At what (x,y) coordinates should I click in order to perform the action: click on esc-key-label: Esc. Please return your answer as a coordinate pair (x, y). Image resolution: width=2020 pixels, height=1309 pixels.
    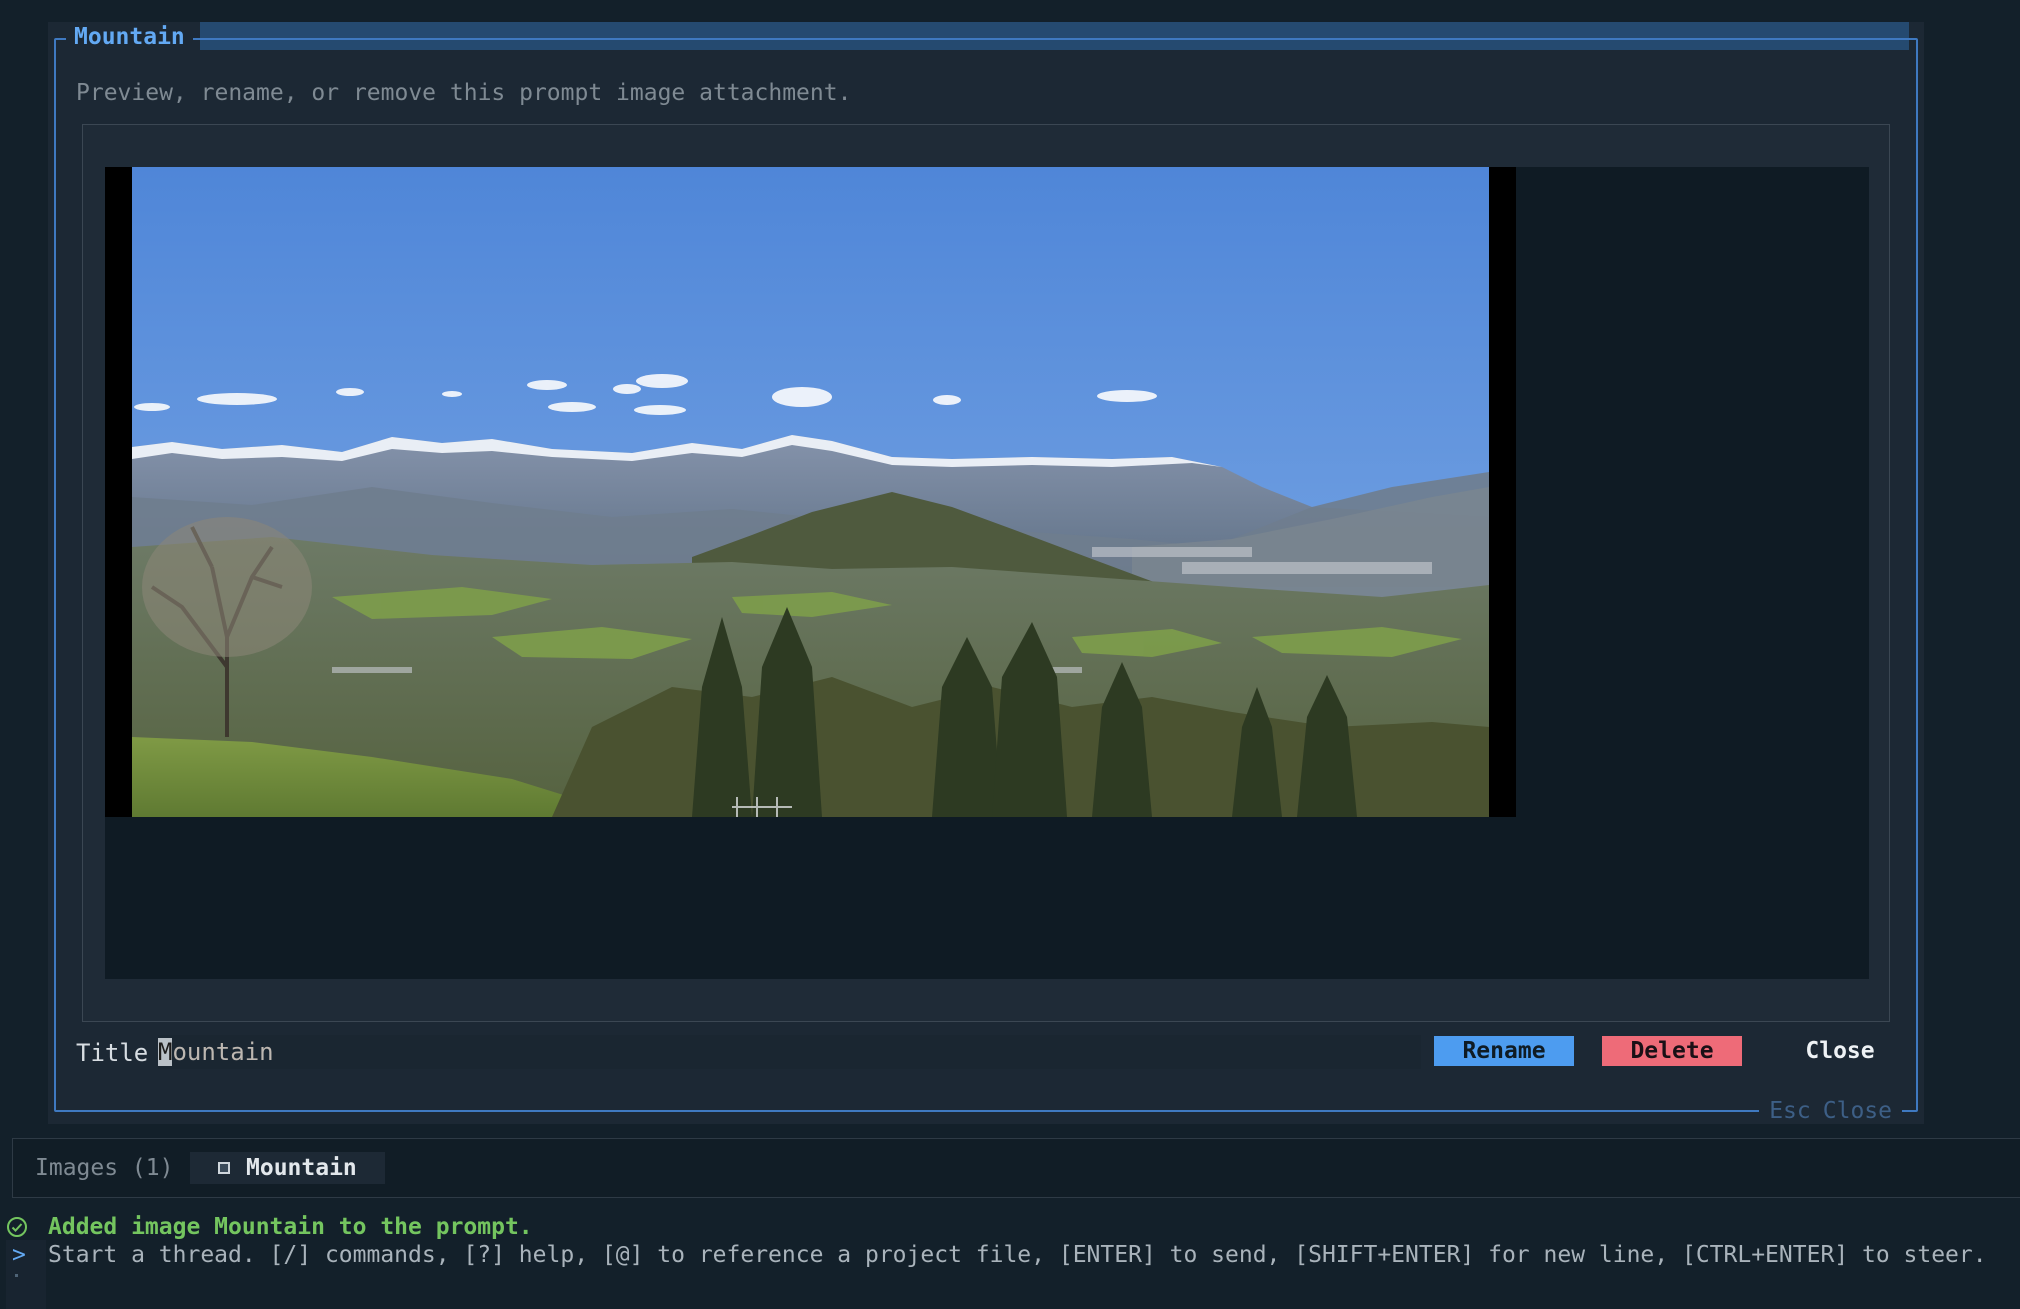
    Looking at the image, I should click on (1790, 1111).